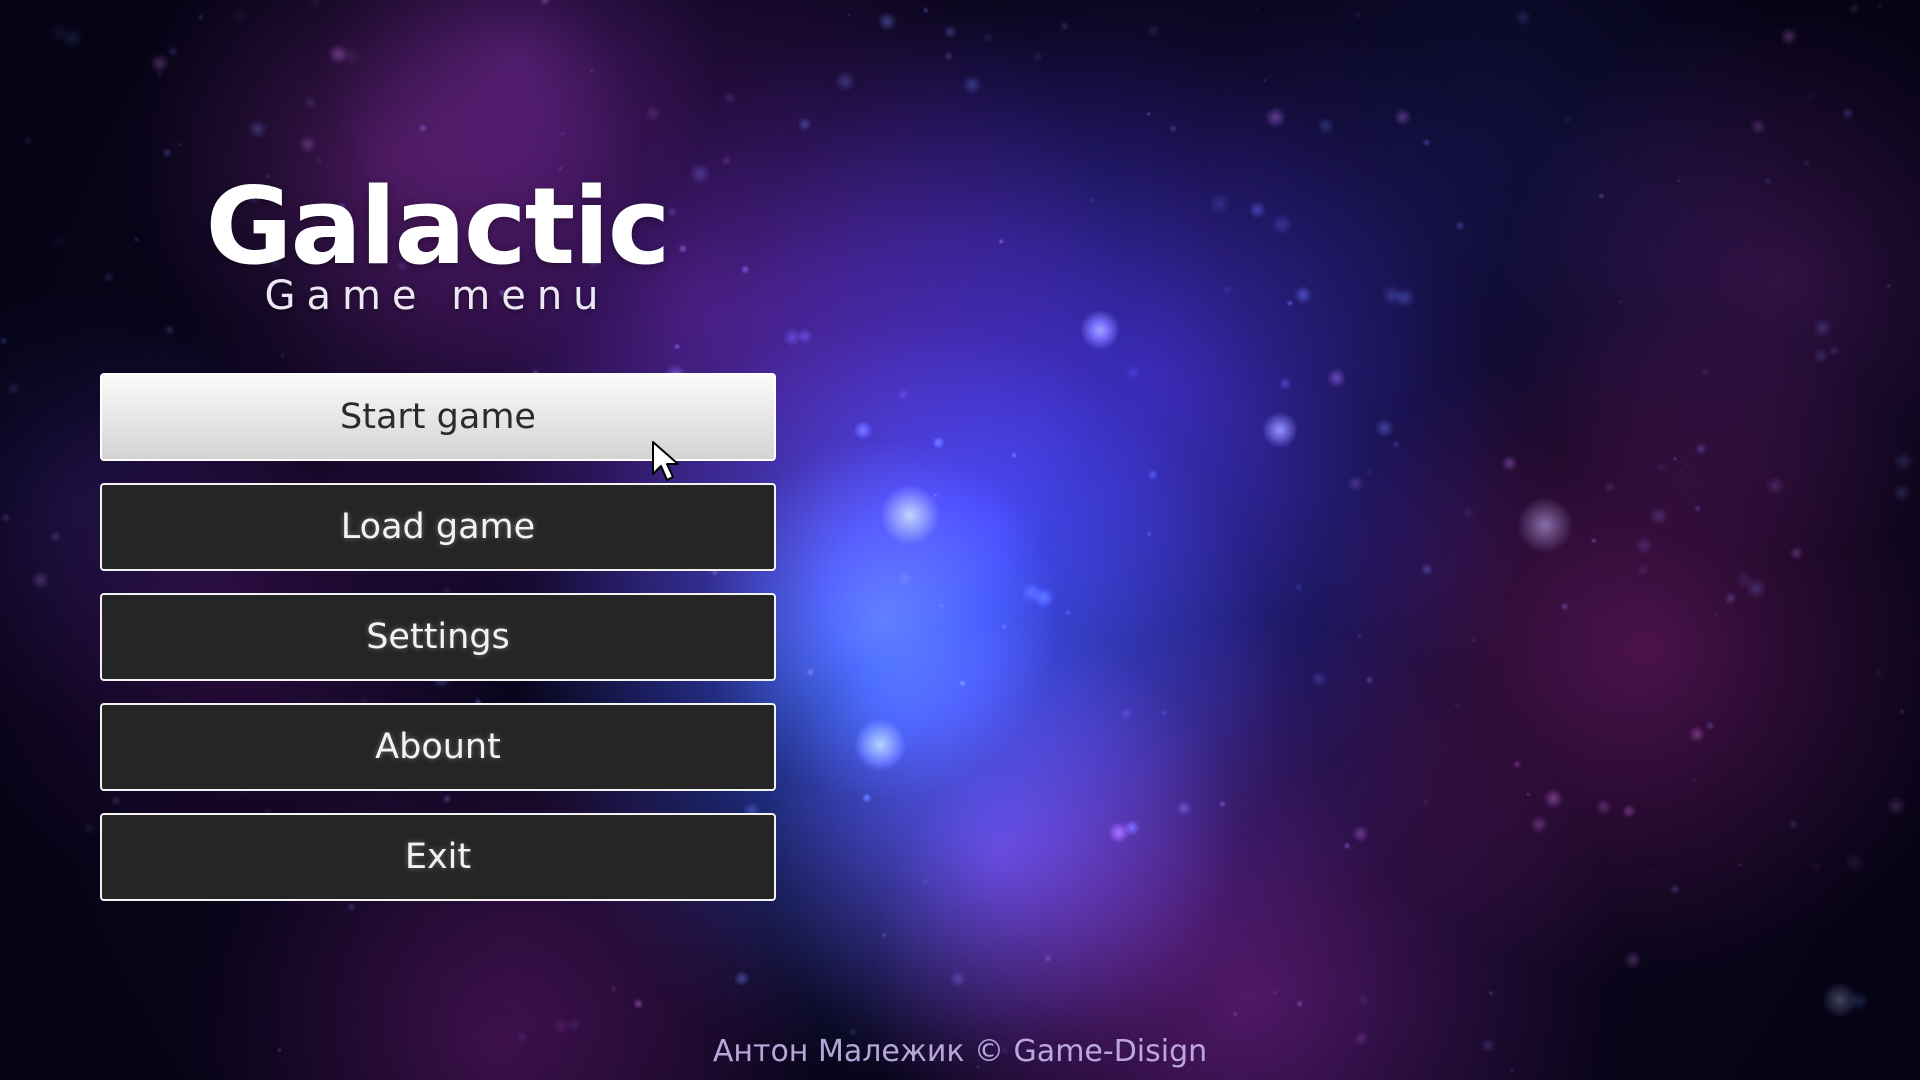 The height and width of the screenshot is (1080, 1920). Describe the element at coordinates (438, 857) in the screenshot. I see `exit-button: Exit` at that location.